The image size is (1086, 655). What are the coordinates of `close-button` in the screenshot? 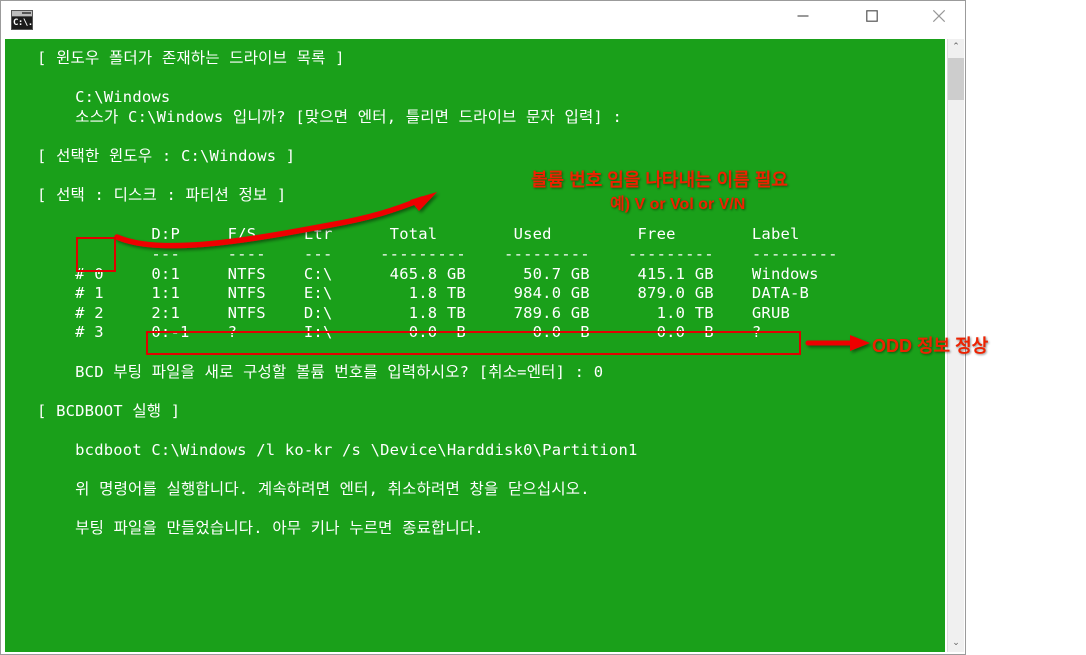 It's located at (939, 16).